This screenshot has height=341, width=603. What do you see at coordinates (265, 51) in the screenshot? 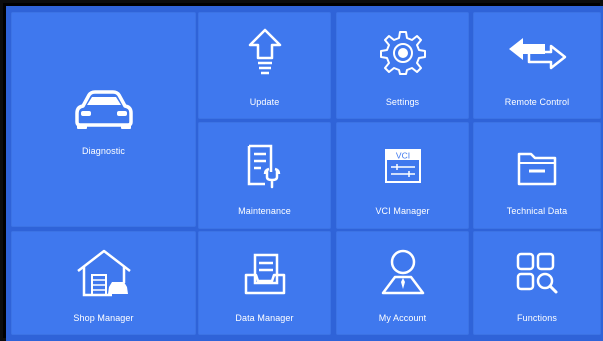
I see `up-arrow-icon` at bounding box center [265, 51].